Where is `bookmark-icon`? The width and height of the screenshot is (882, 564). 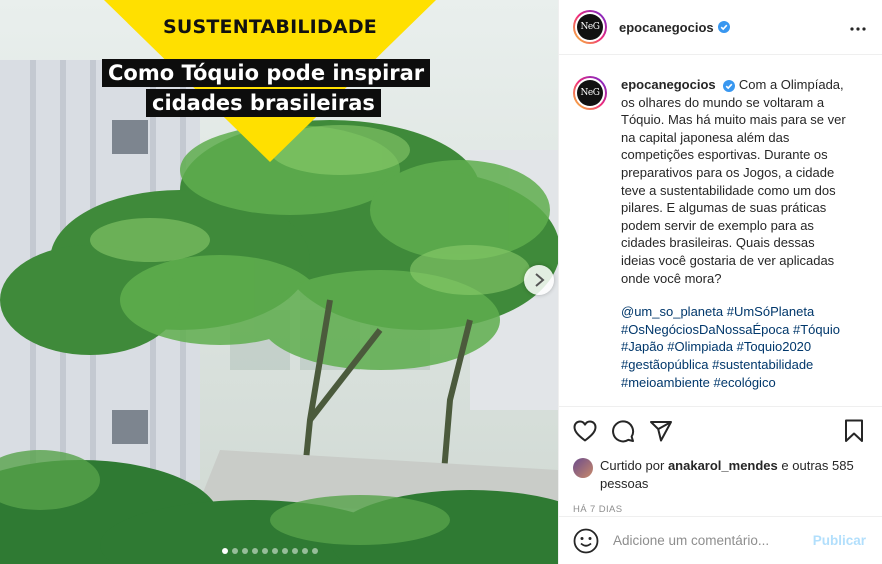
bookmark-icon is located at coordinates (854, 430).